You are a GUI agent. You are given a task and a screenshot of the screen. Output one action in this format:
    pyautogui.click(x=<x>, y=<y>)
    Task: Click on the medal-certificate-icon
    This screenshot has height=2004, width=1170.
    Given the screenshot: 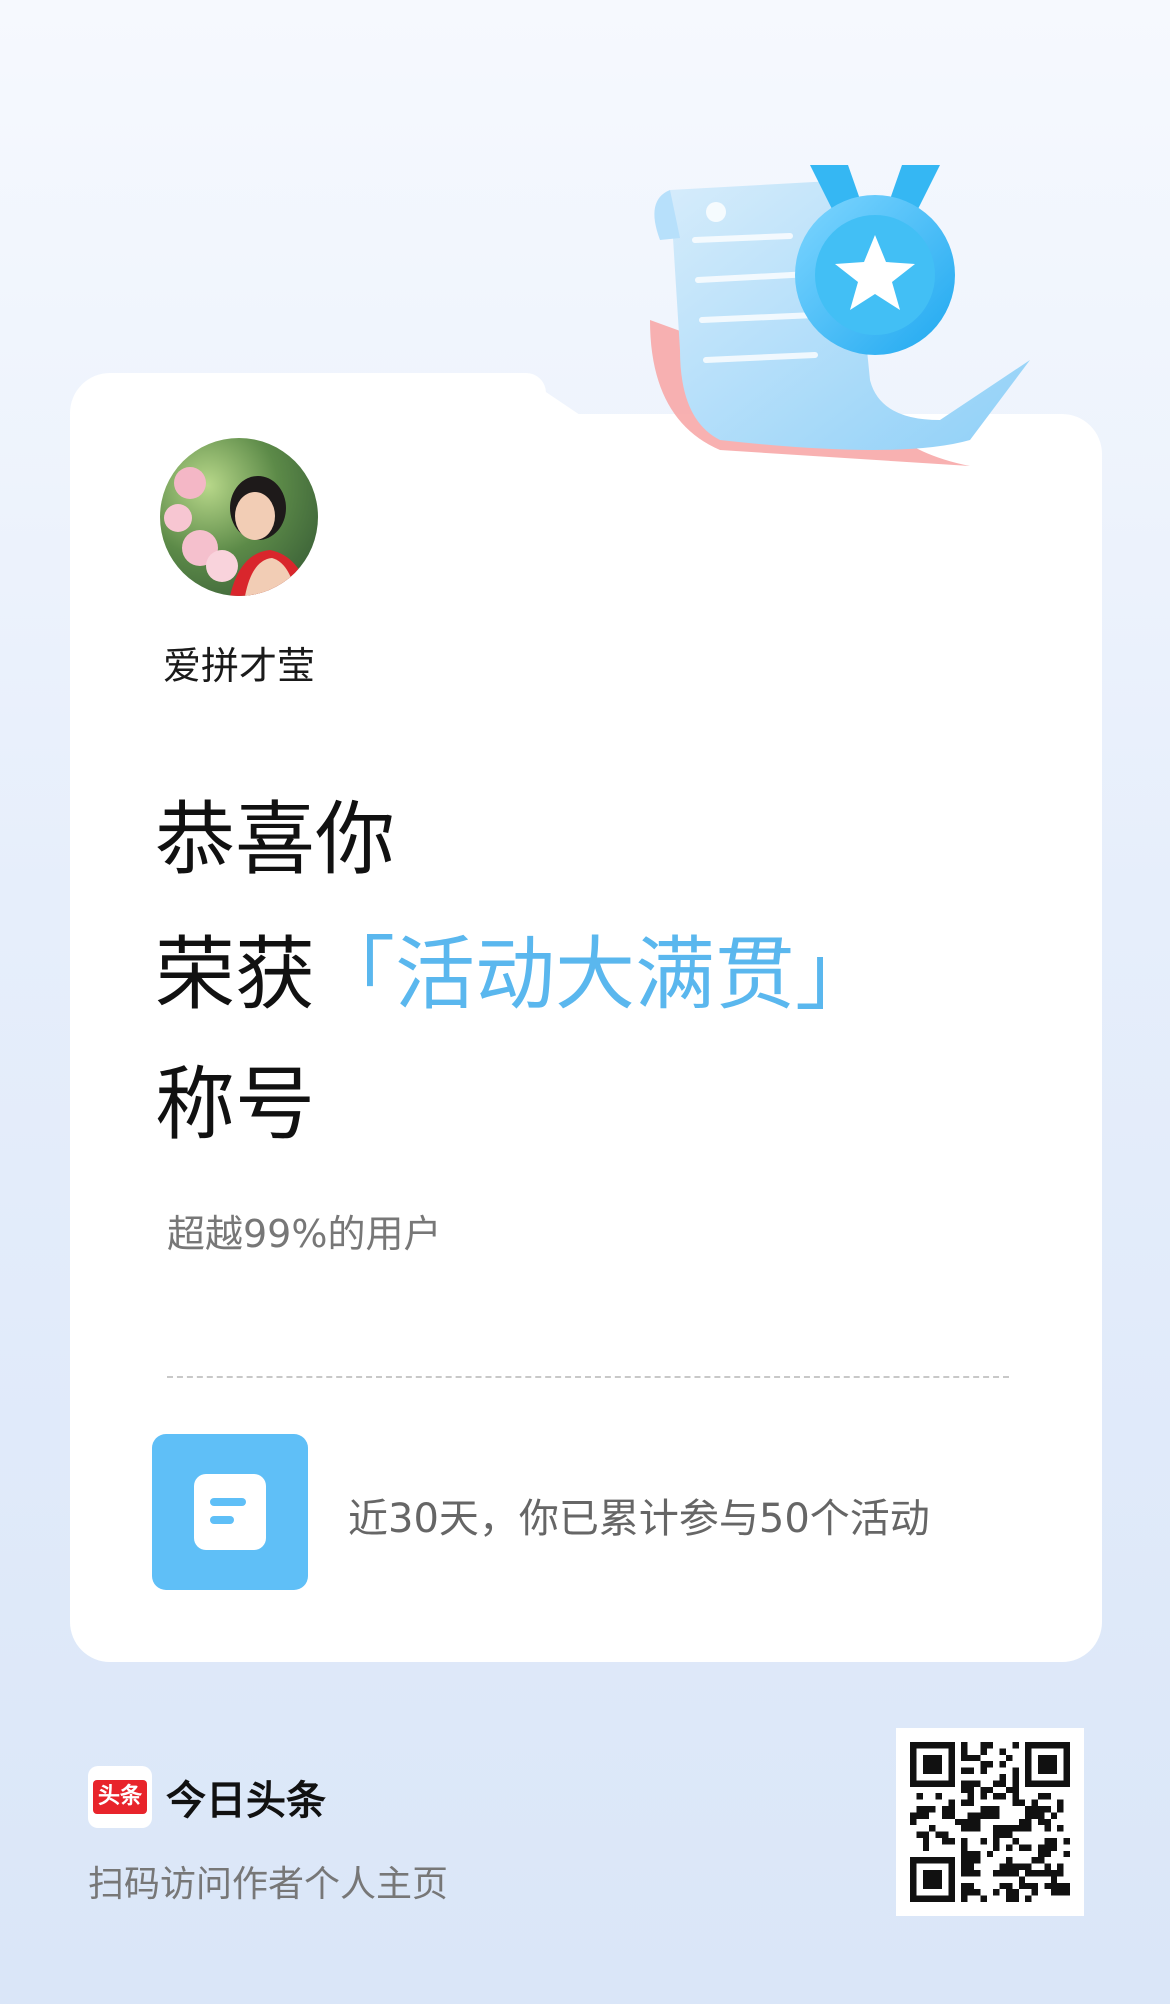 What is the action you would take?
    pyautogui.click(x=850, y=320)
    